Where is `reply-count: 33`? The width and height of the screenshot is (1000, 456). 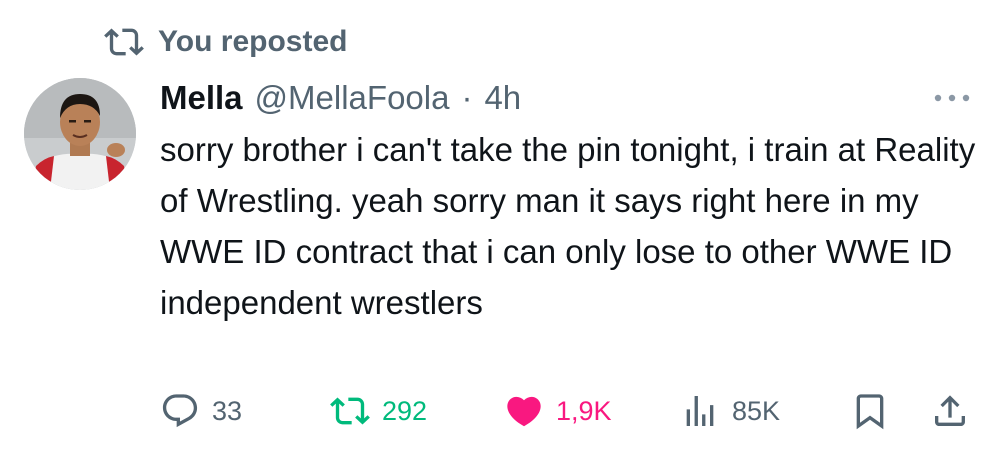
reply-count: 33 is located at coordinates (227, 410).